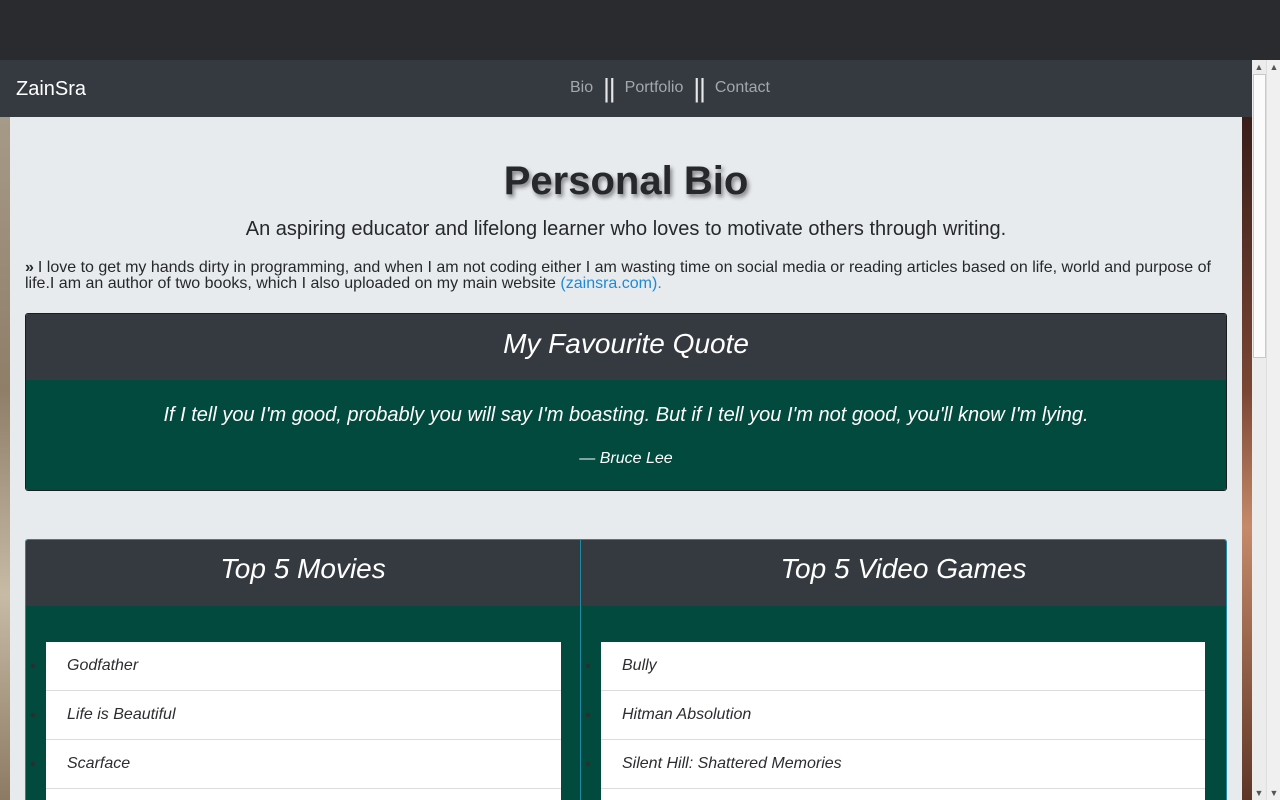  Describe the element at coordinates (581, 88) in the screenshot. I see `nav-link-bio: Bio` at that location.